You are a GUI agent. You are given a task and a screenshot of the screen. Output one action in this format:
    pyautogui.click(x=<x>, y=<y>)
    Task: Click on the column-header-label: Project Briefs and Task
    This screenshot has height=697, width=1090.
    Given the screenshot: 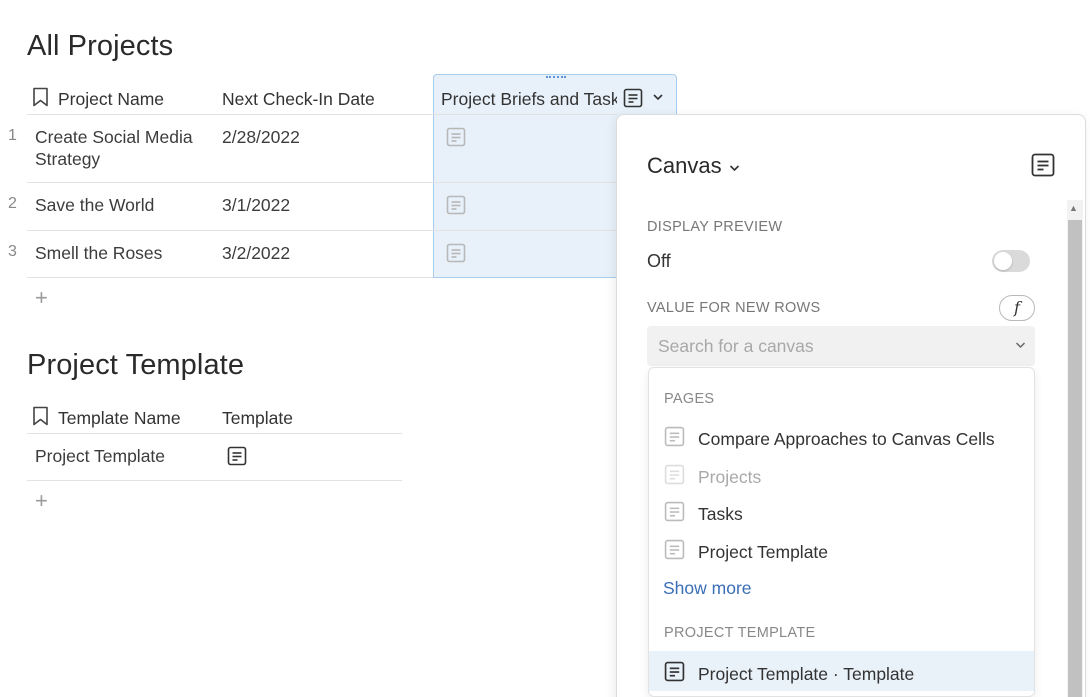 What is the action you would take?
    pyautogui.click(x=529, y=98)
    